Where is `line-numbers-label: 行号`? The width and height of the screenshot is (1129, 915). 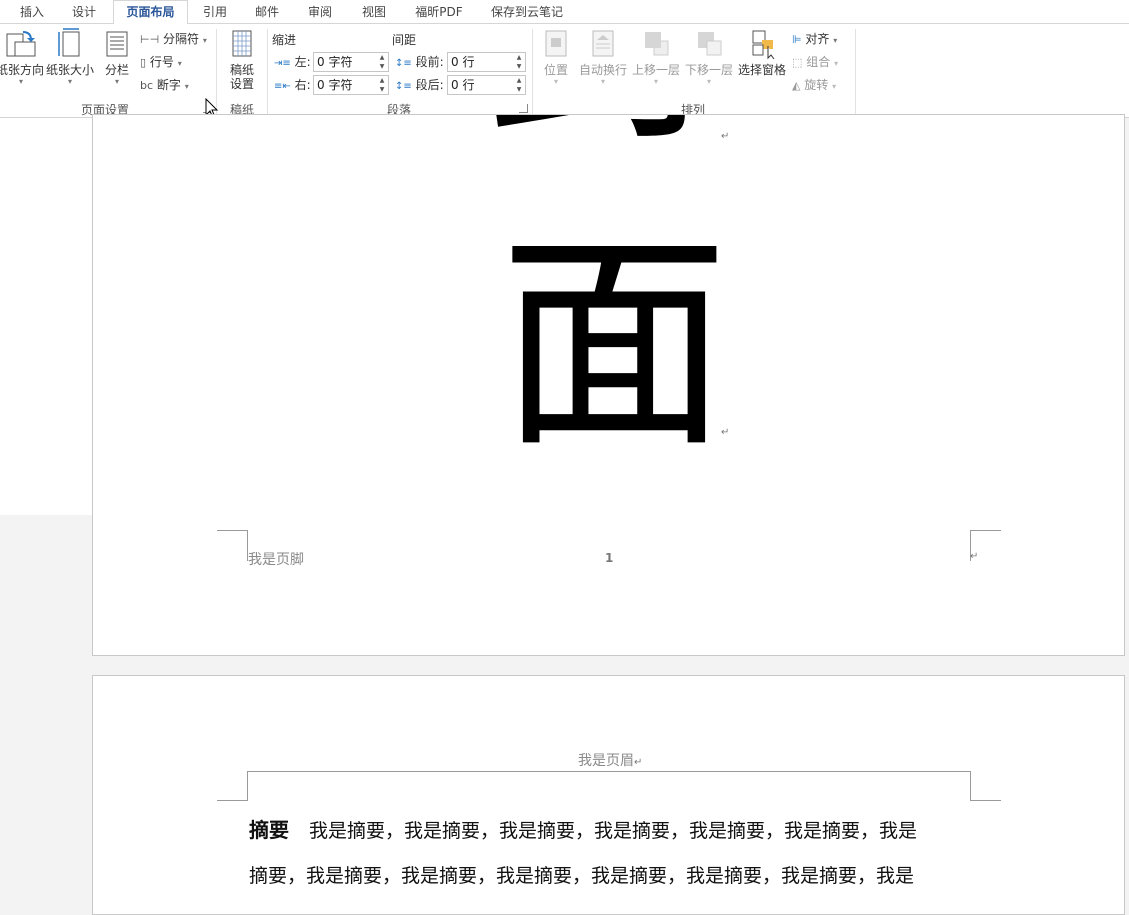 line-numbers-label: 行号 is located at coordinates (161, 62).